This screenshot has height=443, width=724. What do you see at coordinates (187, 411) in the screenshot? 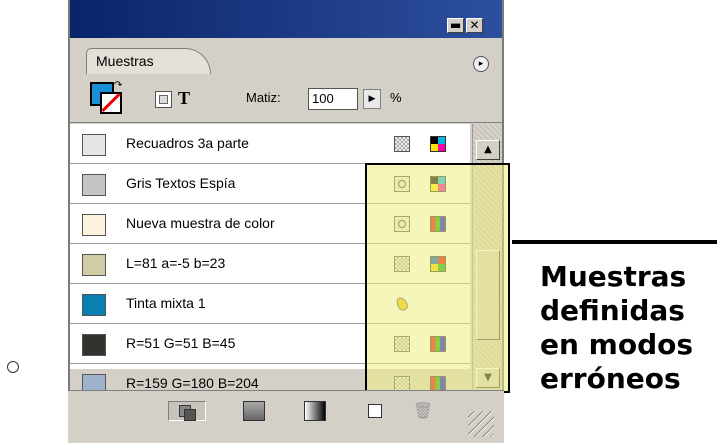
I see `show-all-swatches-button` at bounding box center [187, 411].